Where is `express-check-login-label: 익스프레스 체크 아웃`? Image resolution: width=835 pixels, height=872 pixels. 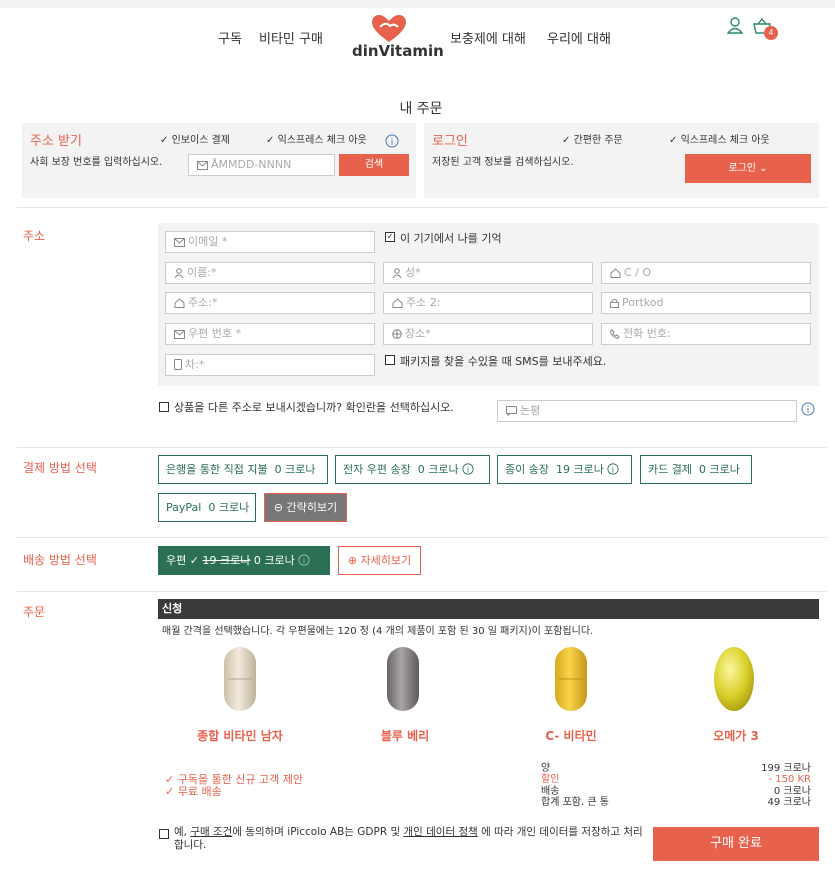 express-check-login-label: 익스프레스 체크 아웃 is located at coordinates (725, 140).